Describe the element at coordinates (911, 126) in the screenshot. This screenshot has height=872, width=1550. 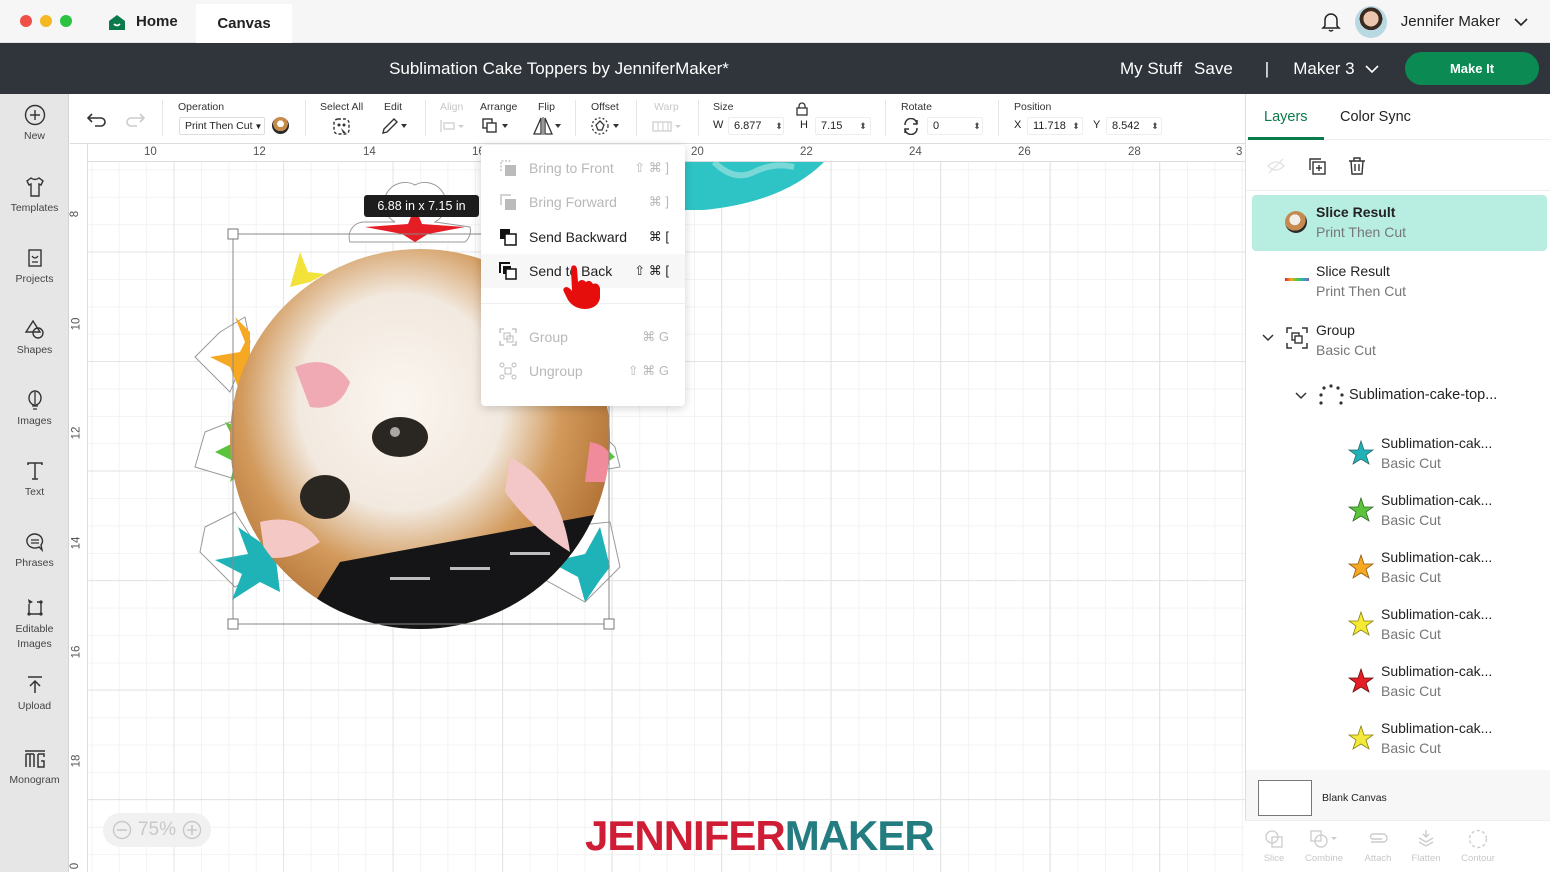
I see `rotate-icon` at that location.